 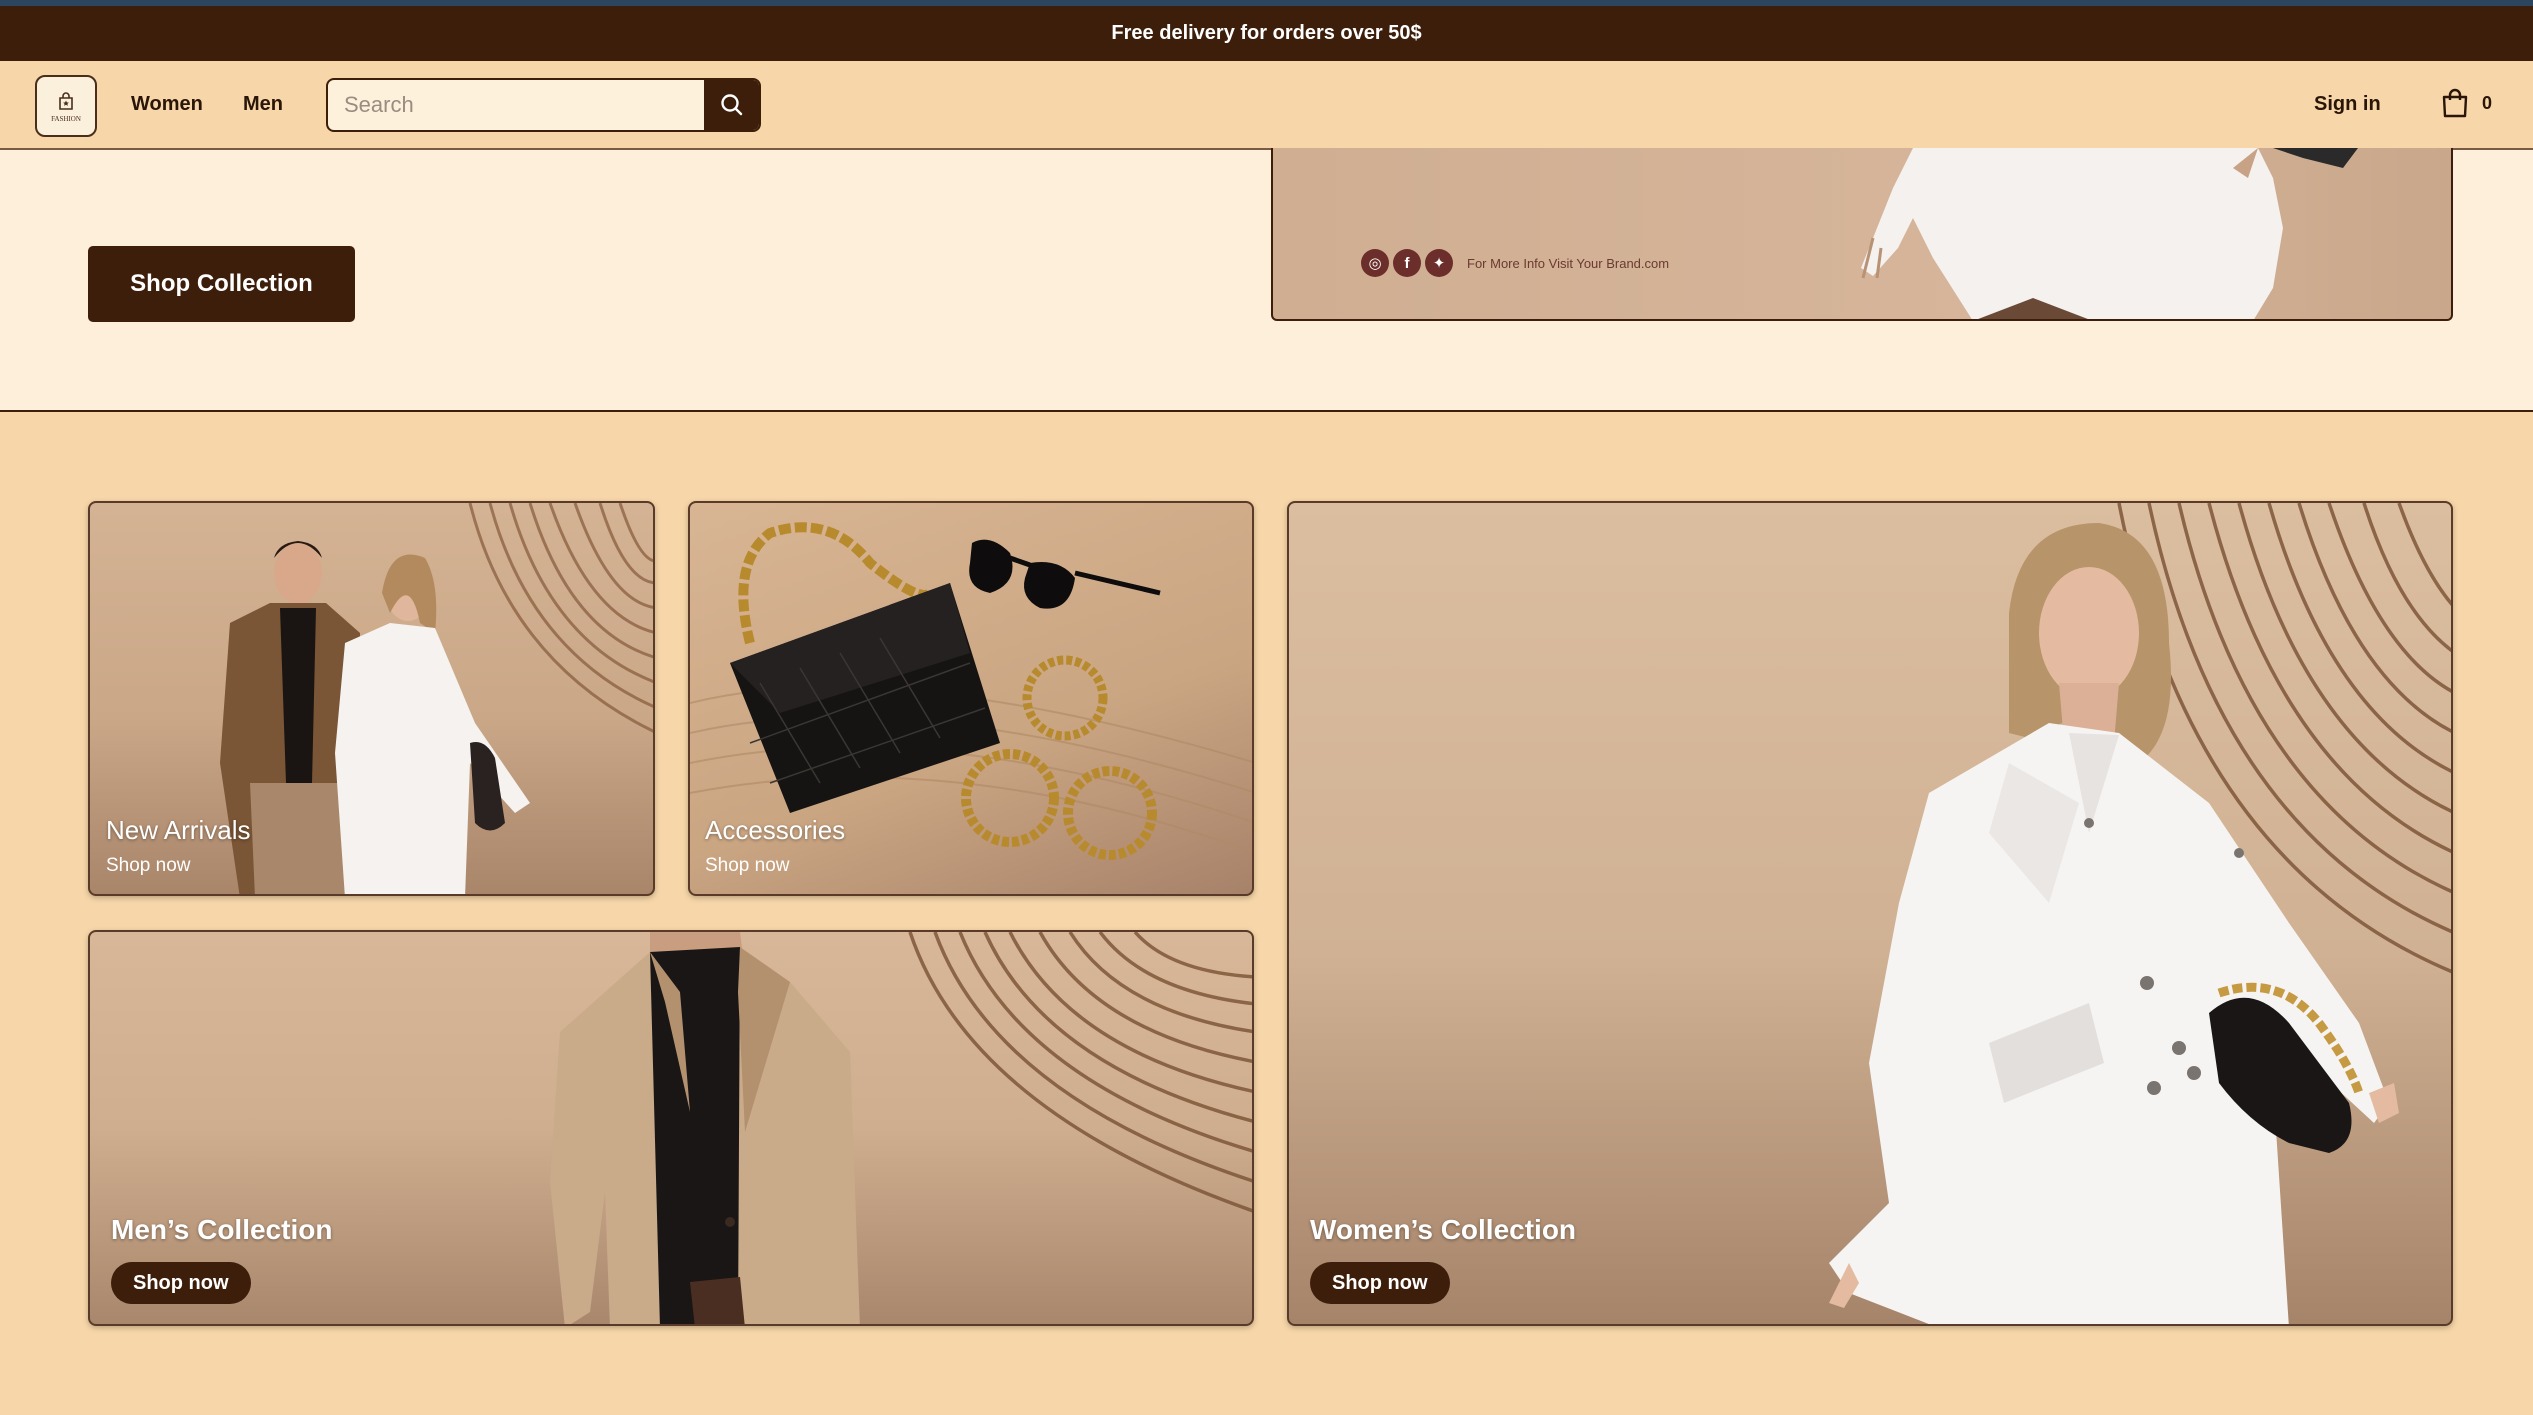 What do you see at coordinates (747, 866) in the screenshot?
I see `accessories-shop-now: Shop now` at bounding box center [747, 866].